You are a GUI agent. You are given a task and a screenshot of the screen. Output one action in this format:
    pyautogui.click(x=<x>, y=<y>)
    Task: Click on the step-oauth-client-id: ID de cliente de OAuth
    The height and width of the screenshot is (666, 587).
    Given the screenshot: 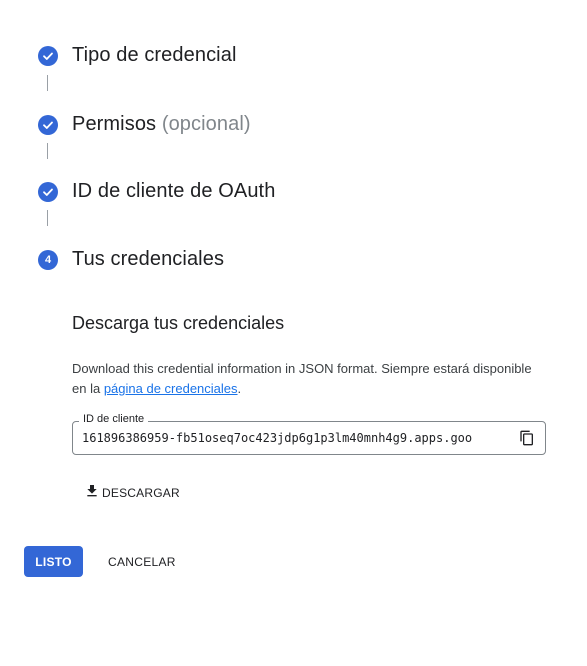 What is the action you would take?
    pyautogui.click(x=156, y=191)
    